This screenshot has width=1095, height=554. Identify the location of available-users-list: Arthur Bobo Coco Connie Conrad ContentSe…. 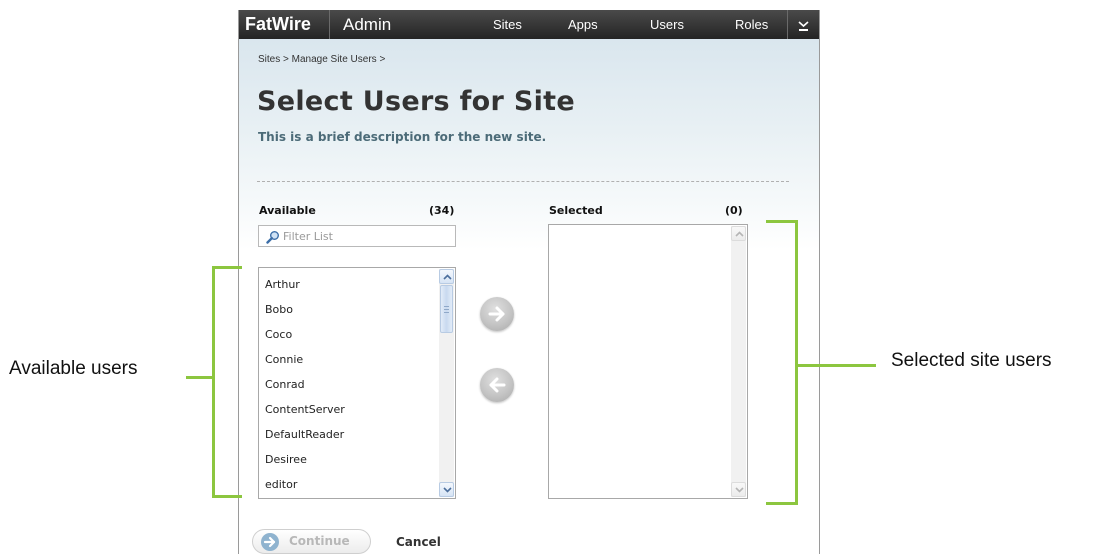
(357, 383).